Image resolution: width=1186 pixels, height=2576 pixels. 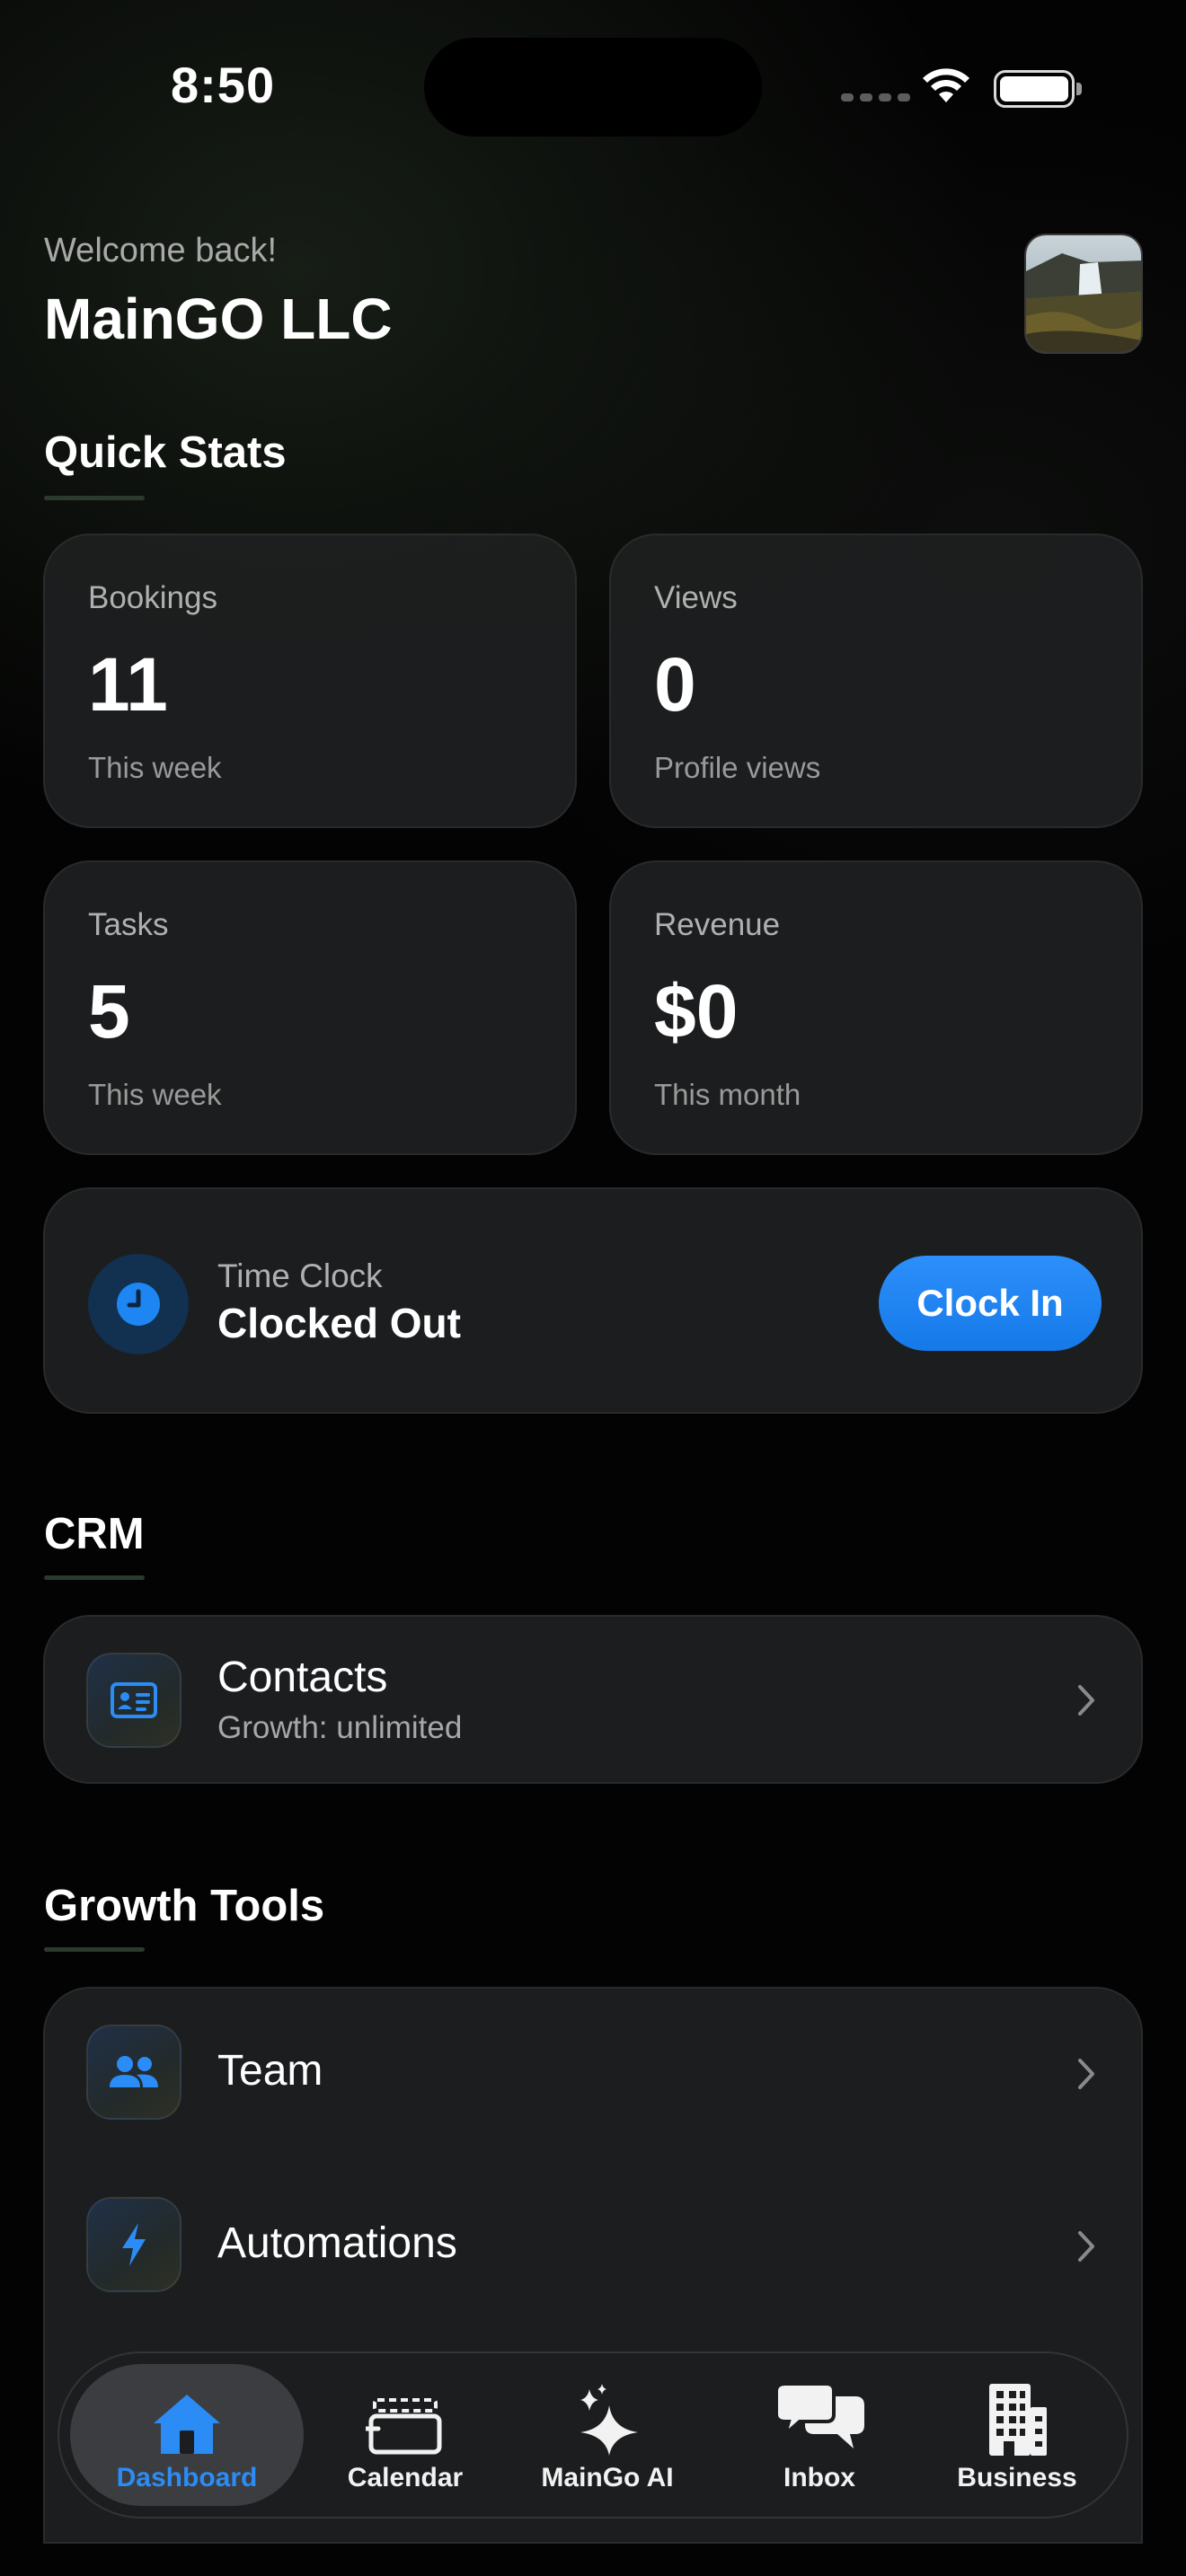 I want to click on team-title: Team, so click(x=270, y=2071).